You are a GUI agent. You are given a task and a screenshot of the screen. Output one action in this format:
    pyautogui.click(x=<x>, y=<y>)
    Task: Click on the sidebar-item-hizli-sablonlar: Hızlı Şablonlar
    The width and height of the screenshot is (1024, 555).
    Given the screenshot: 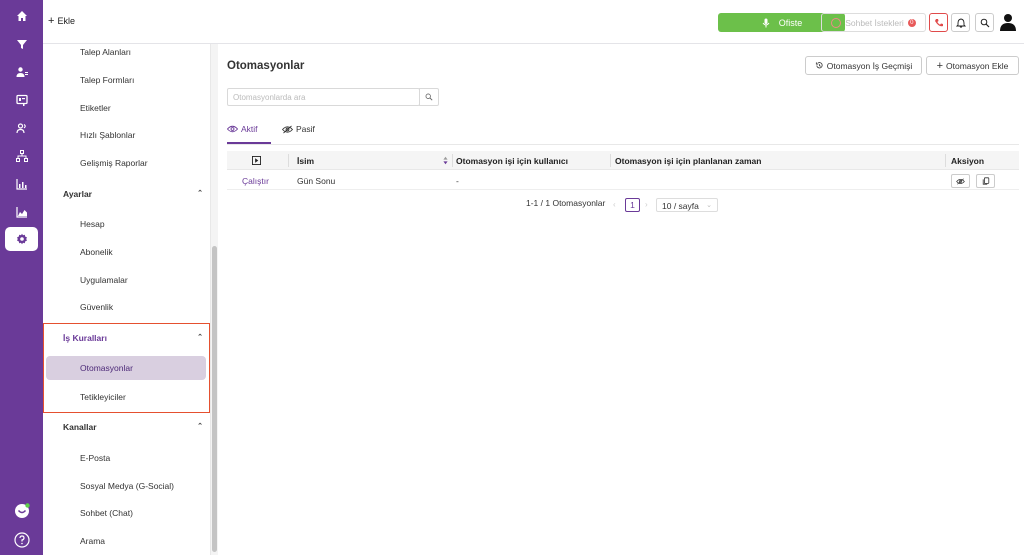 What is the action you would take?
    pyautogui.click(x=107, y=135)
    